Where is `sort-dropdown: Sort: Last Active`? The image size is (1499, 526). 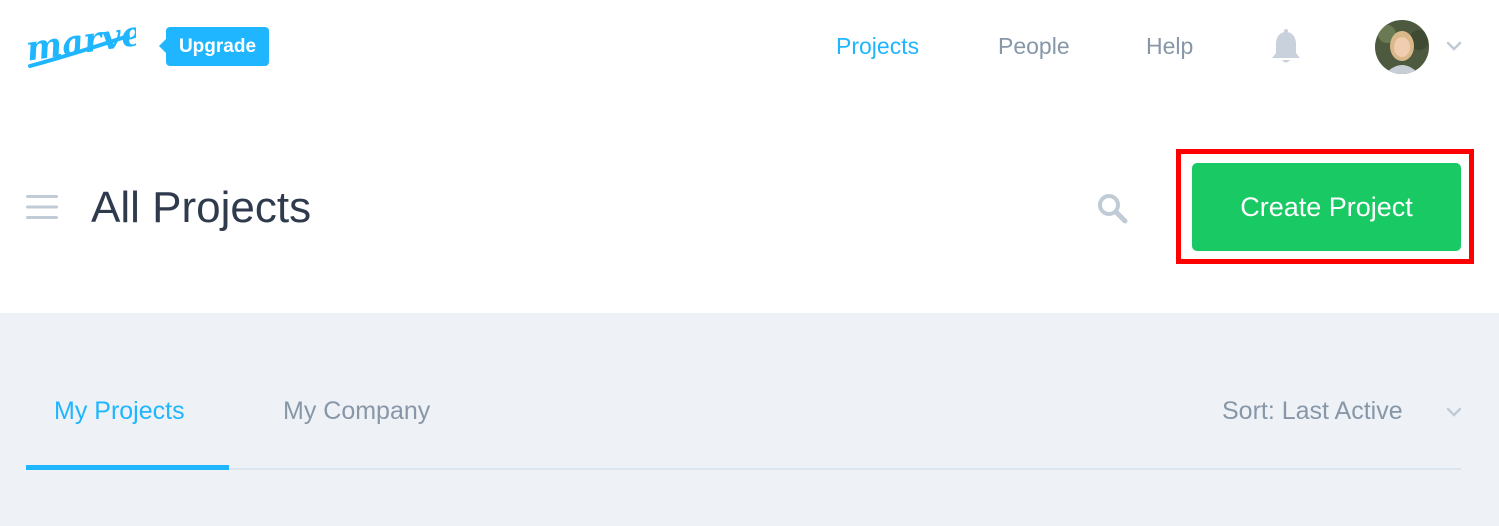 sort-dropdown: Sort: Last Active is located at coordinates (1312, 411).